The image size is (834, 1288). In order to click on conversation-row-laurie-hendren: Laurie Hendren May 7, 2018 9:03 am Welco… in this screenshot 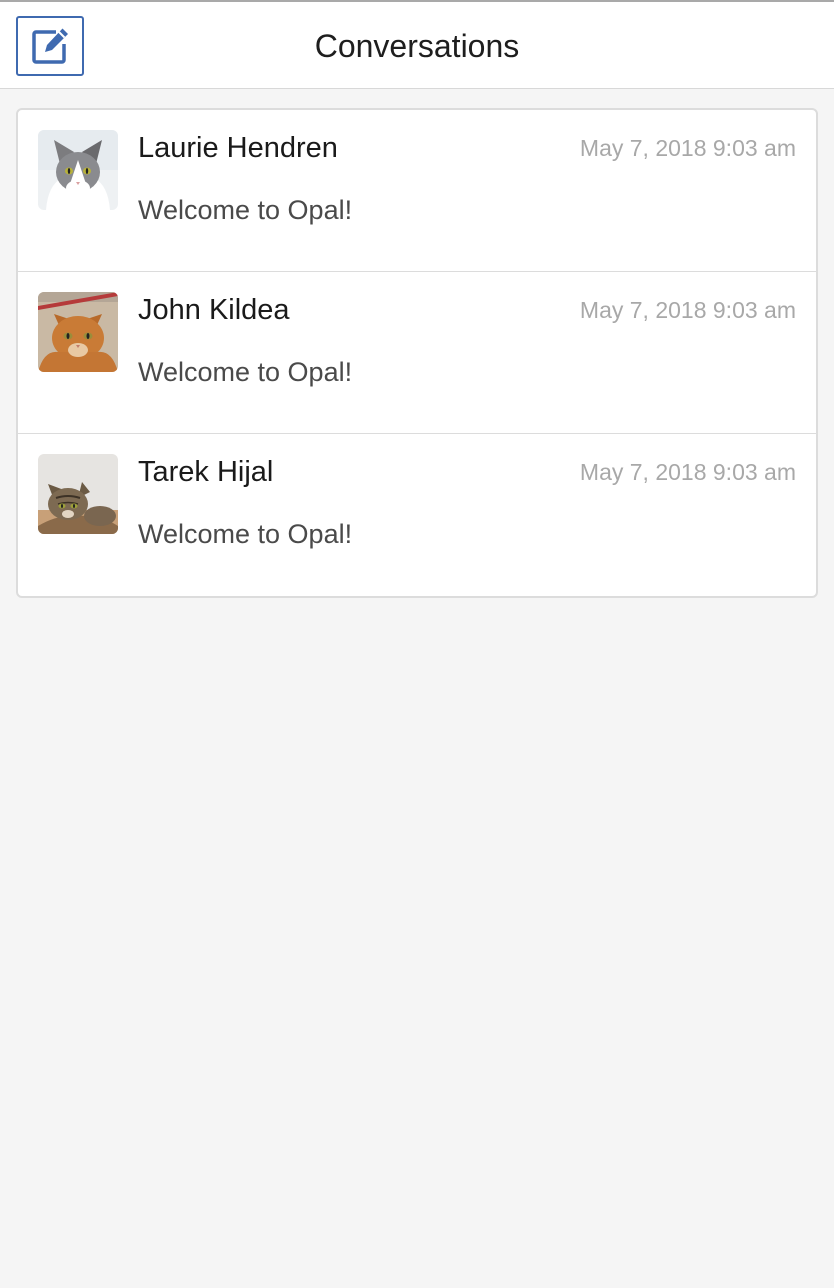, I will do `click(417, 191)`.